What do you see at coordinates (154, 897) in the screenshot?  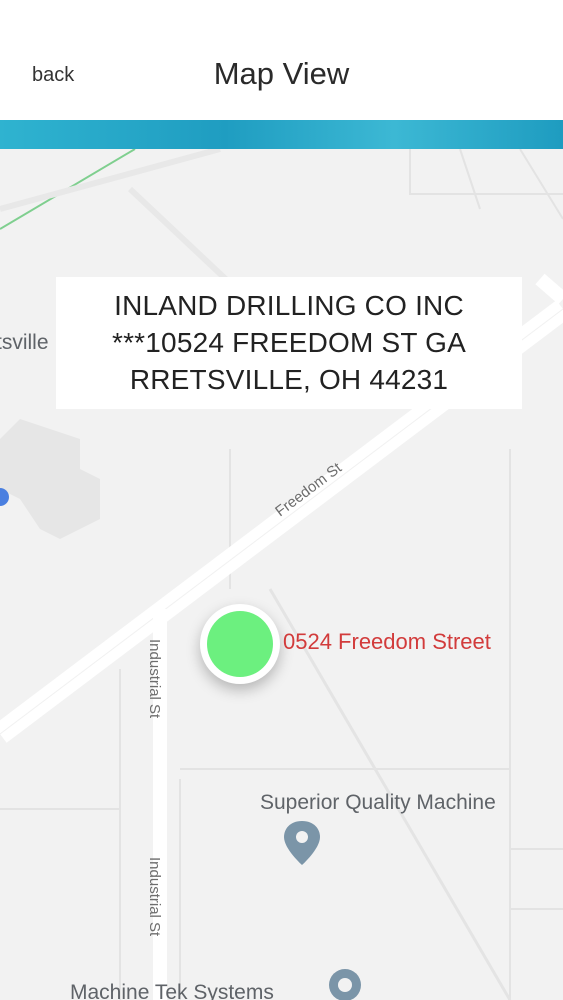 I see `road-label-industrial-st-lower: Industrial St` at bounding box center [154, 897].